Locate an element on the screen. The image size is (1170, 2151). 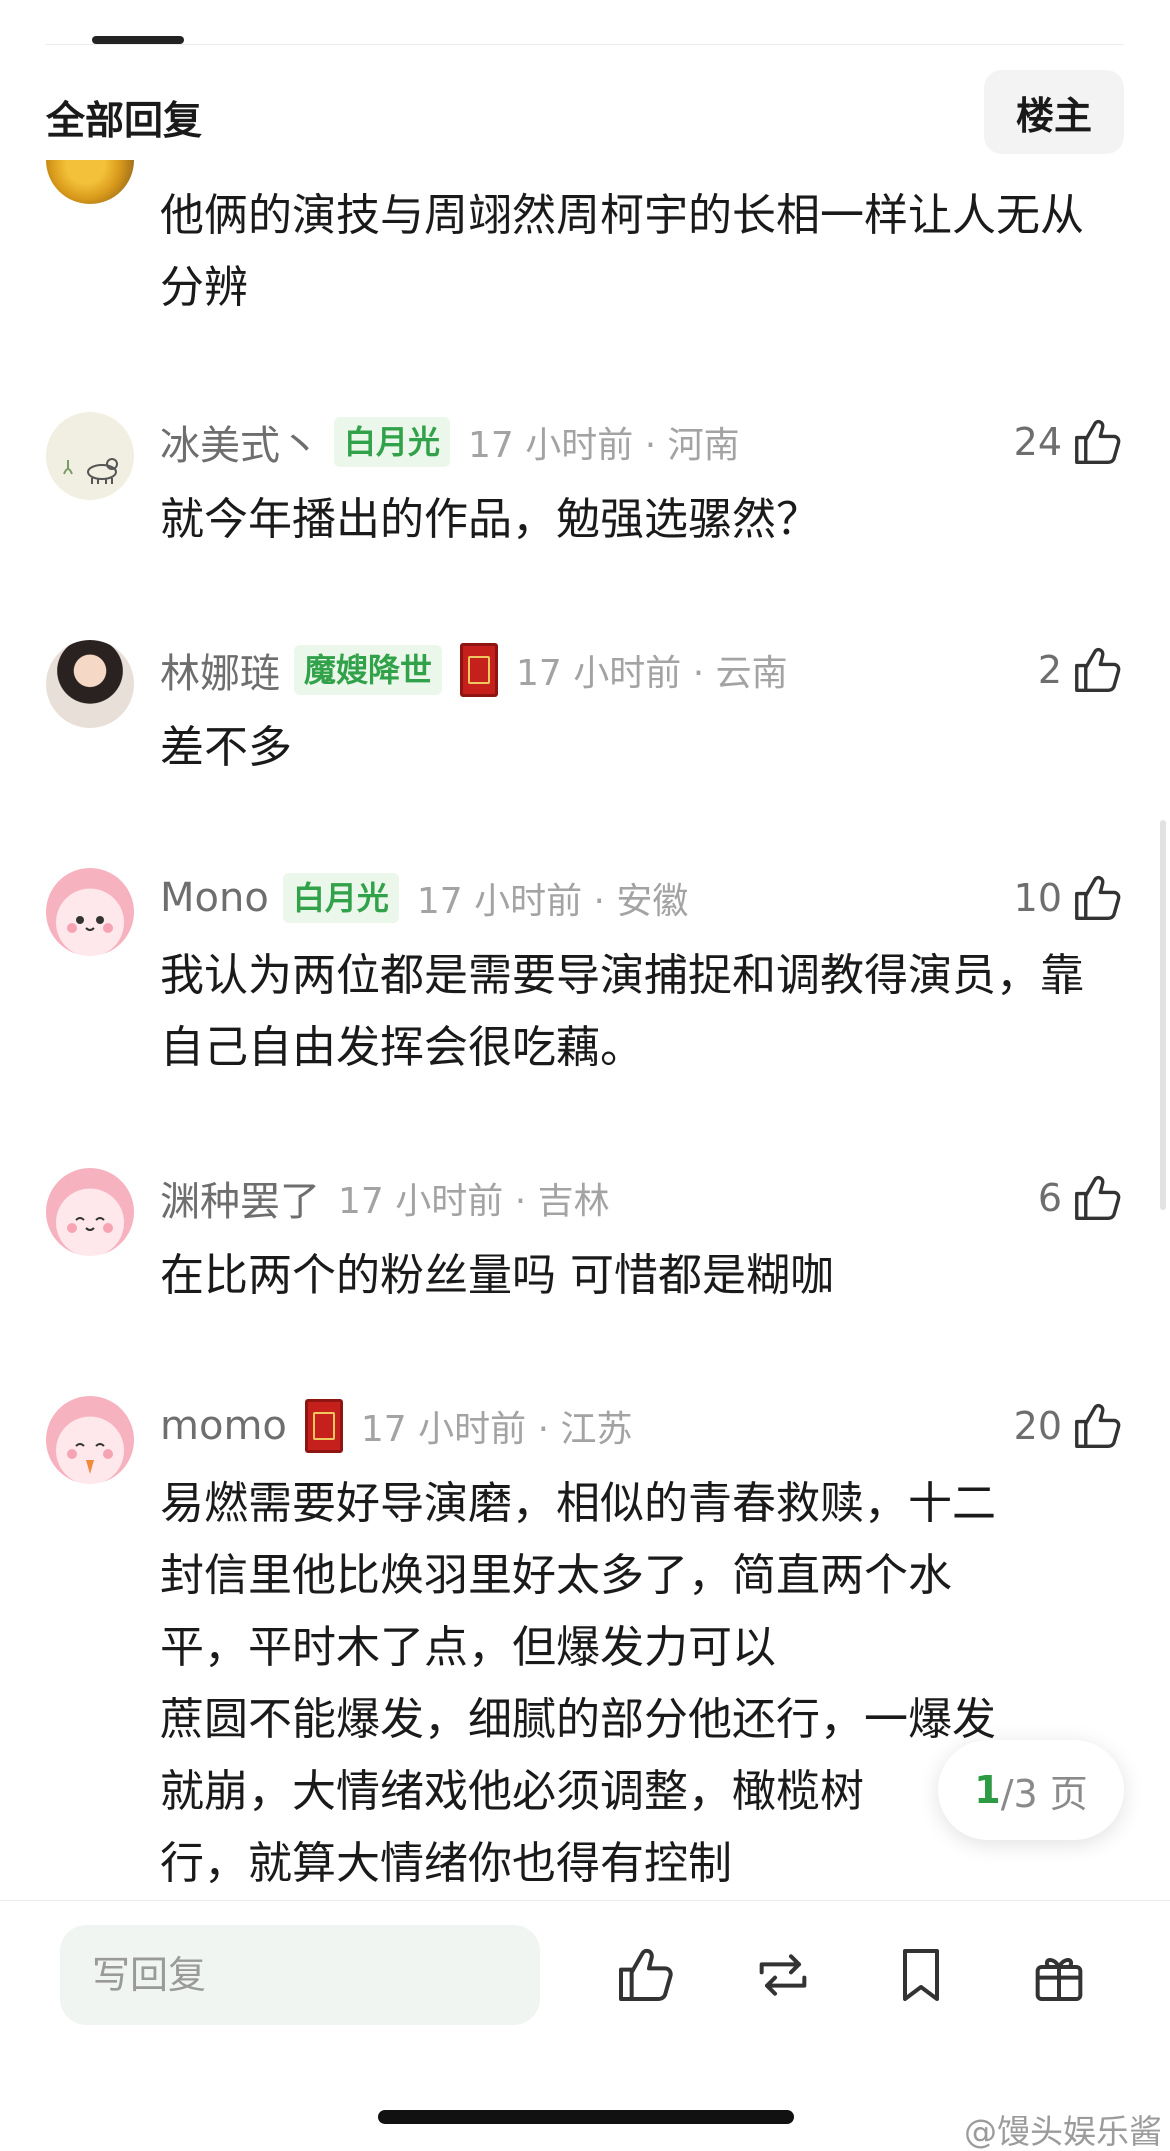
username: 林娜琏 is located at coordinates (220, 670).